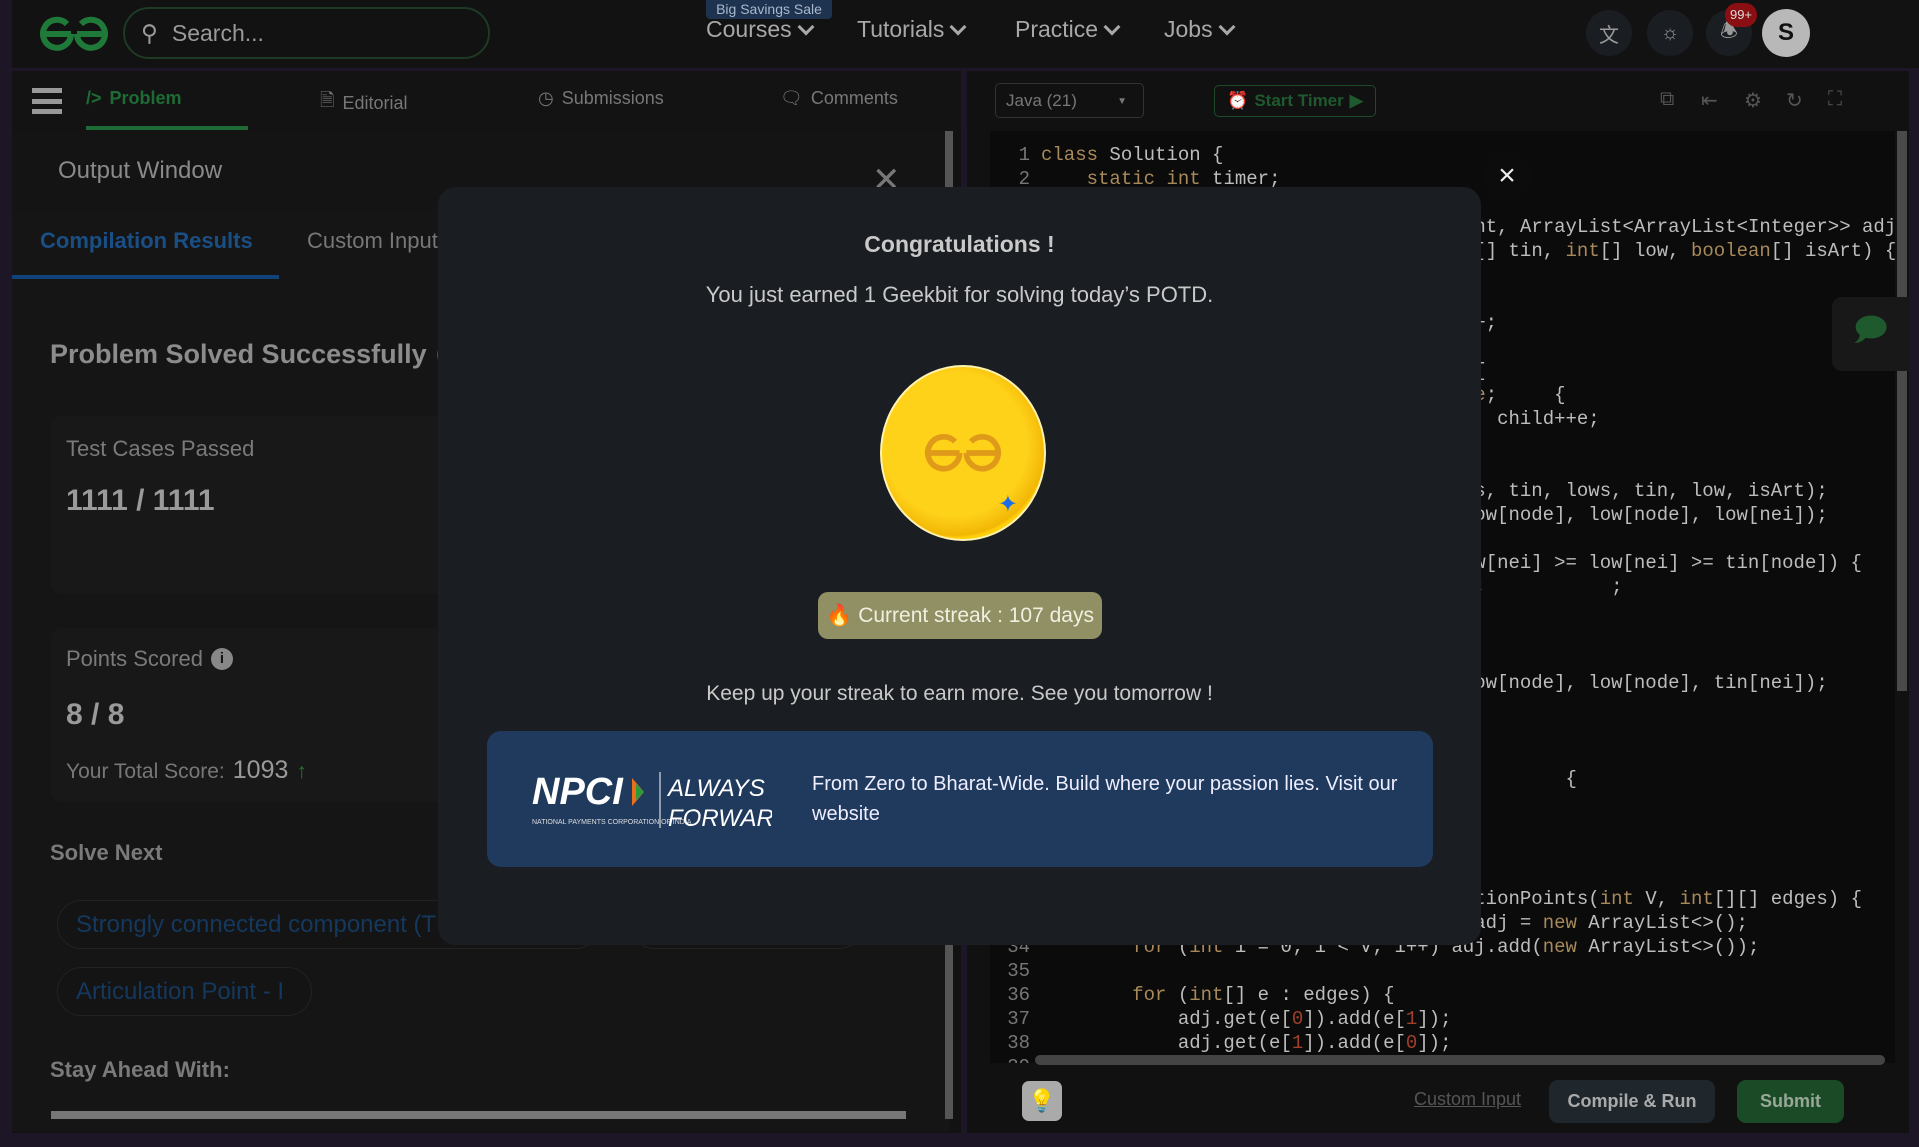  I want to click on nav-jobs: Jobs, so click(1200, 29).